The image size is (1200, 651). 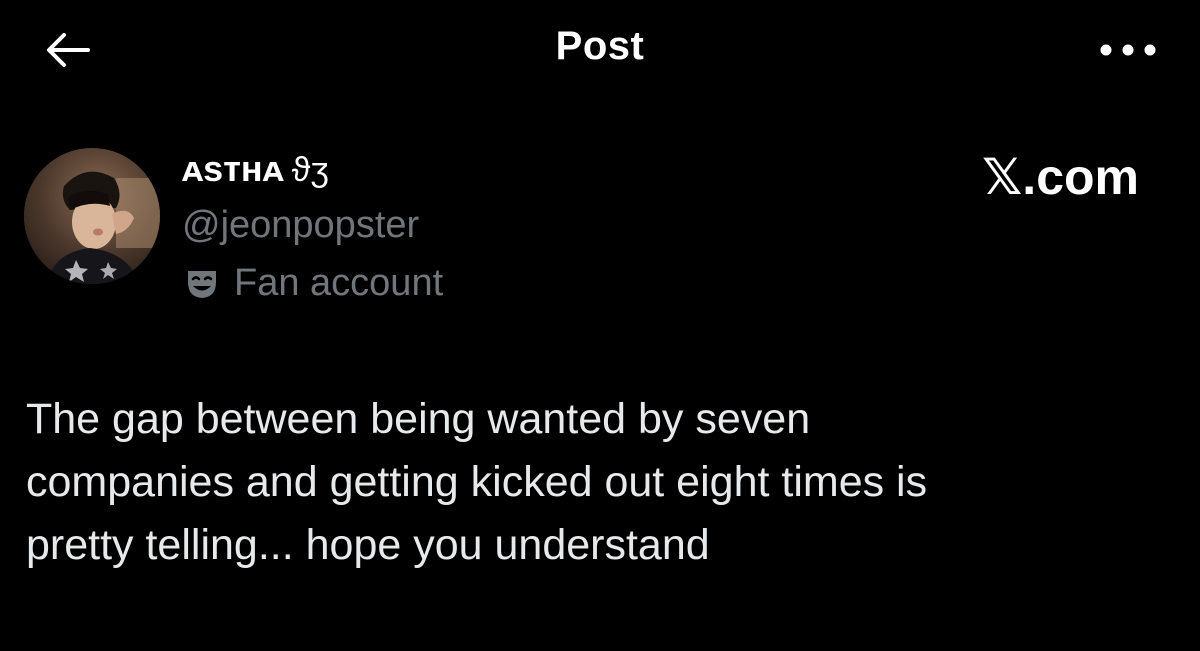 What do you see at coordinates (310, 170) in the screenshot?
I see `display-name-symbol: ϑʒ` at bounding box center [310, 170].